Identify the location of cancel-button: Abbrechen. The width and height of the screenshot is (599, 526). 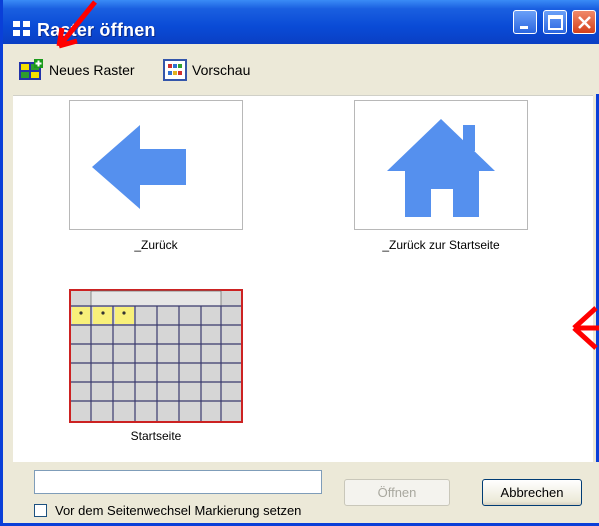
(532, 492).